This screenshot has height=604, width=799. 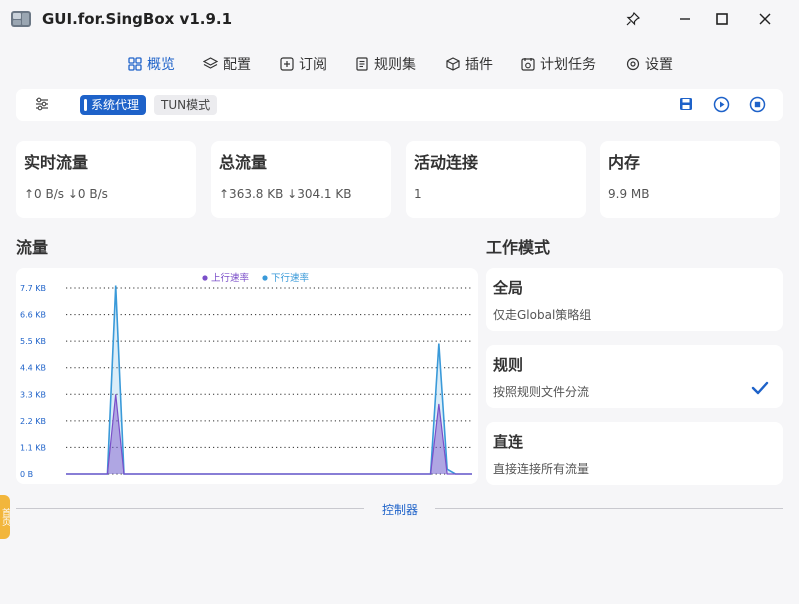 What do you see at coordinates (528, 64) in the screenshot?
I see `scheduled-tasks-icon` at bounding box center [528, 64].